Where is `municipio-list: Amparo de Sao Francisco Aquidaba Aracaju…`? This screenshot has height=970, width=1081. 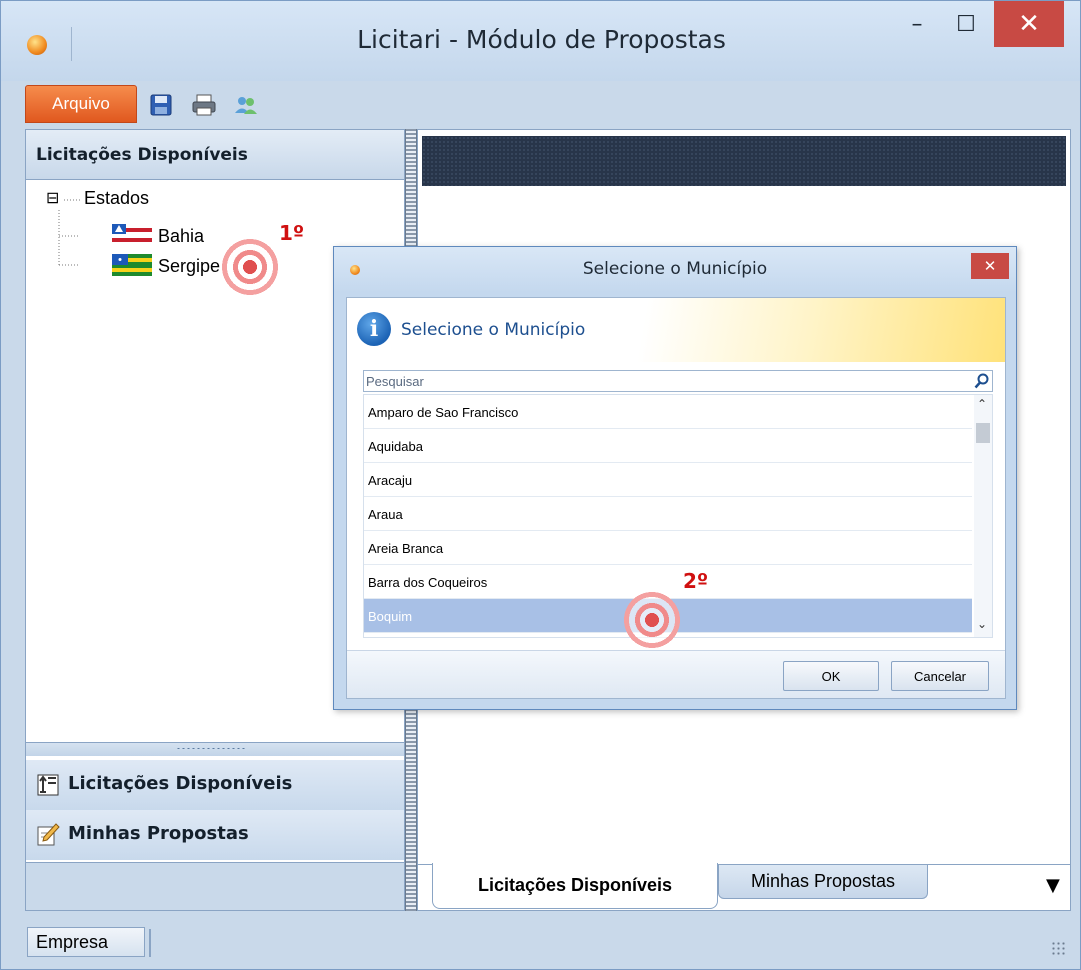 municipio-list: Amparo de Sao Francisco Aquidaba Aracaju… is located at coordinates (678, 516).